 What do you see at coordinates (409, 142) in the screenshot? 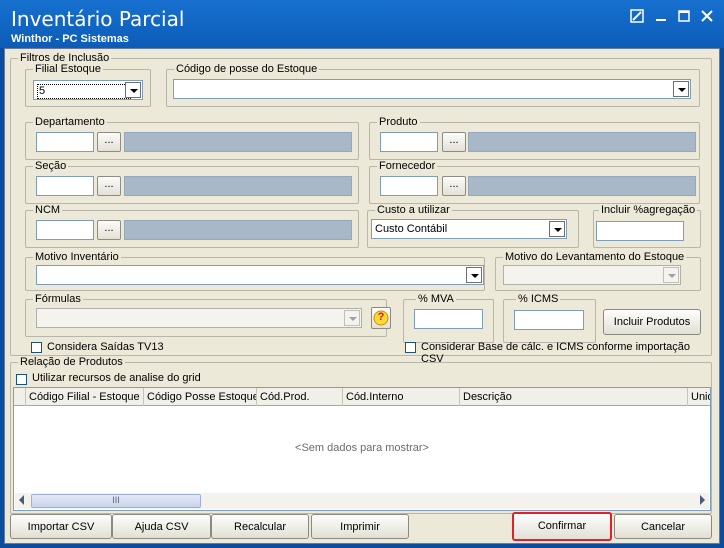
I see `produto-input` at bounding box center [409, 142].